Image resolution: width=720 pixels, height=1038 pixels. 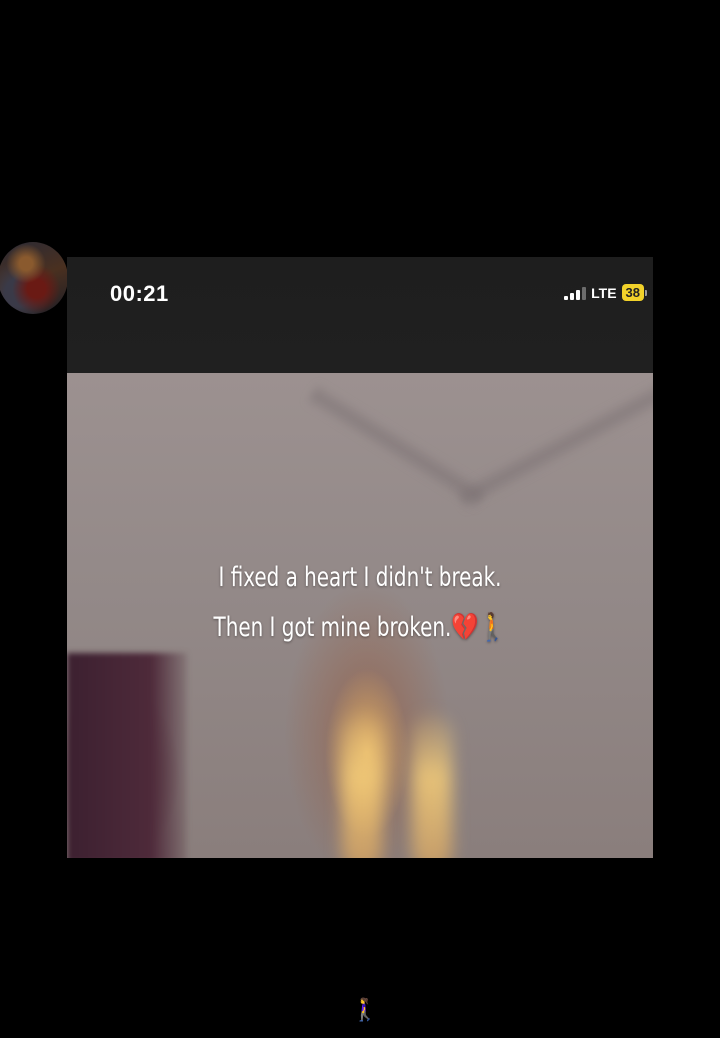 What do you see at coordinates (127, 755) in the screenshot?
I see `doorway` at bounding box center [127, 755].